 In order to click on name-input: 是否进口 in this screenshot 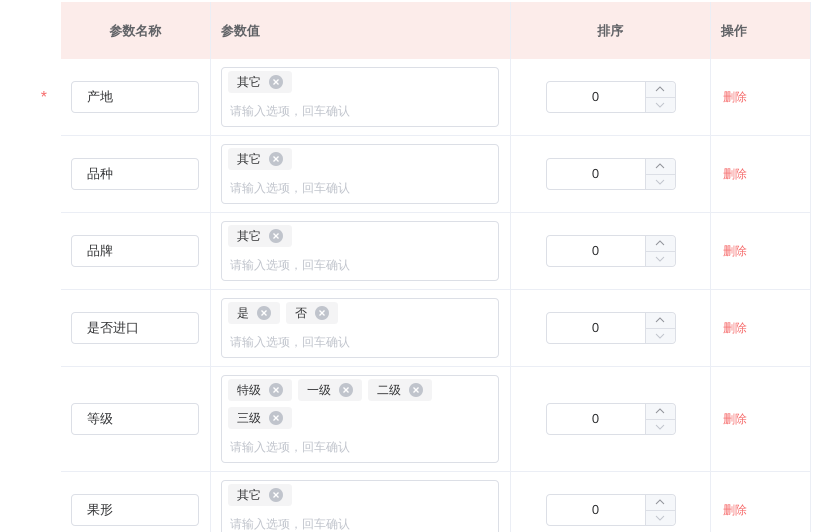, I will do `click(135, 328)`.